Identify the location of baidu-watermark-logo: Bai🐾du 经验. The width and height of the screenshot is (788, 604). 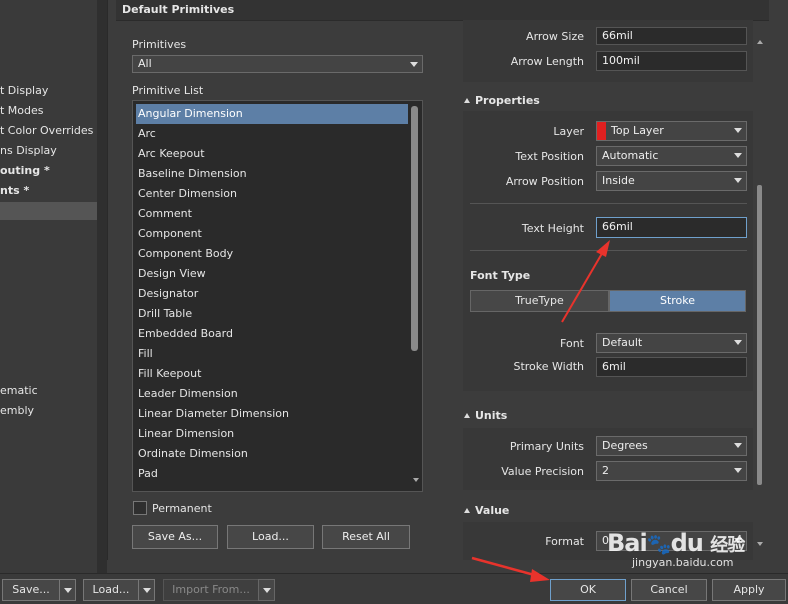
(676, 543).